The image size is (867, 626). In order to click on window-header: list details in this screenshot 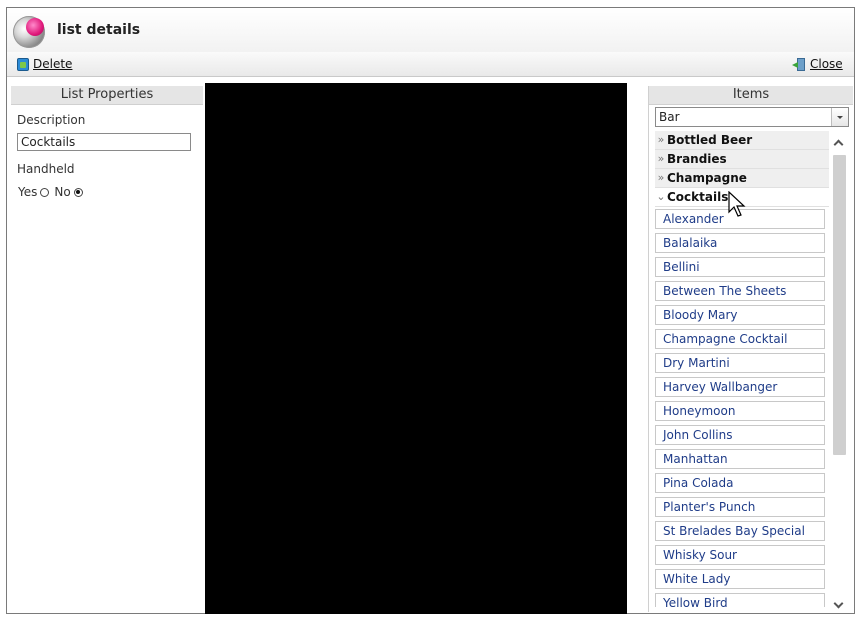, I will do `click(430, 30)`.